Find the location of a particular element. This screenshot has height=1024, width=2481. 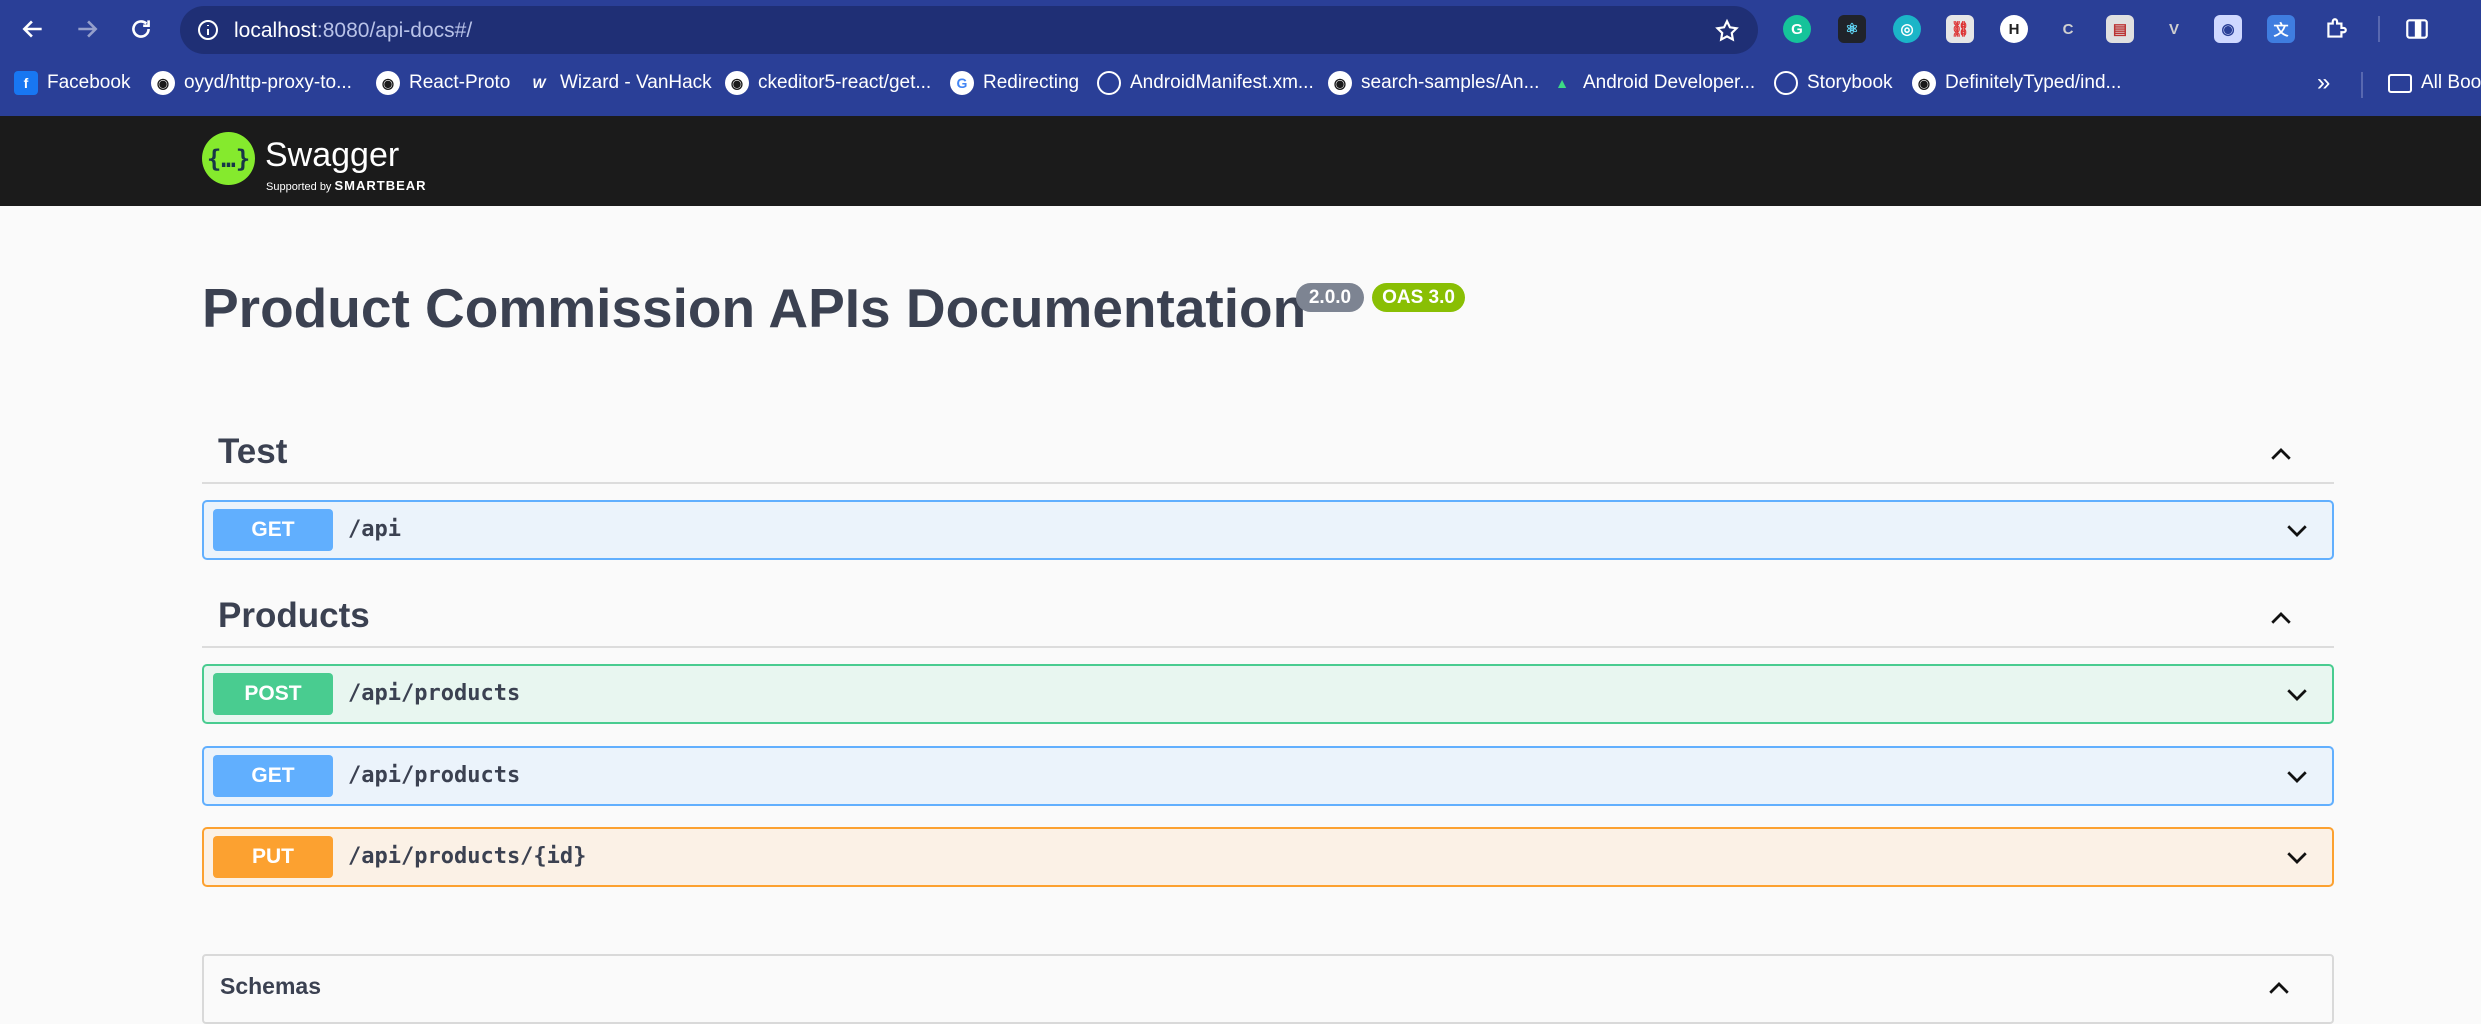

bookmark-redirecting: G Redirecting is located at coordinates (1014, 83).